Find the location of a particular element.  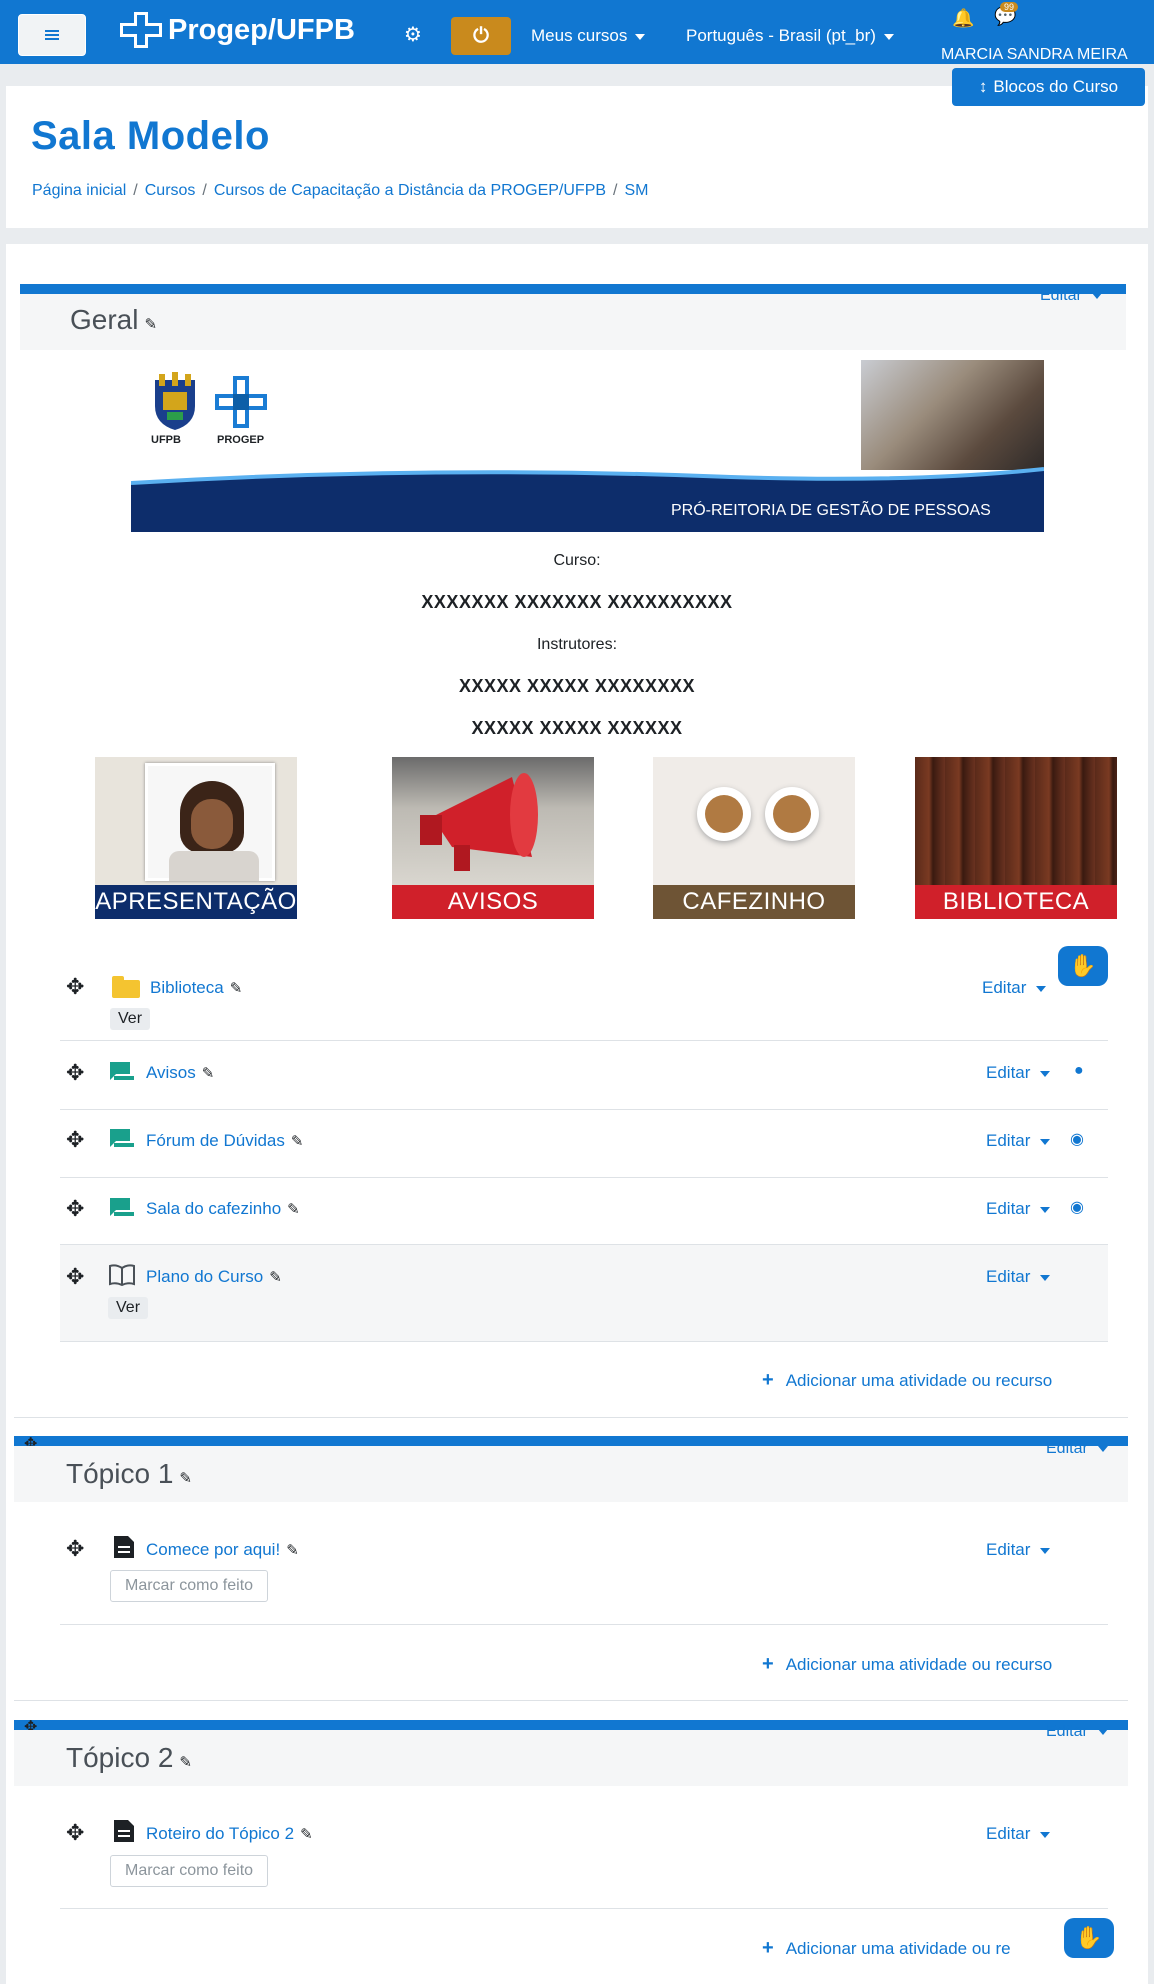

section-topic2-title: Tópico 2 ✎ is located at coordinates (129, 1758).